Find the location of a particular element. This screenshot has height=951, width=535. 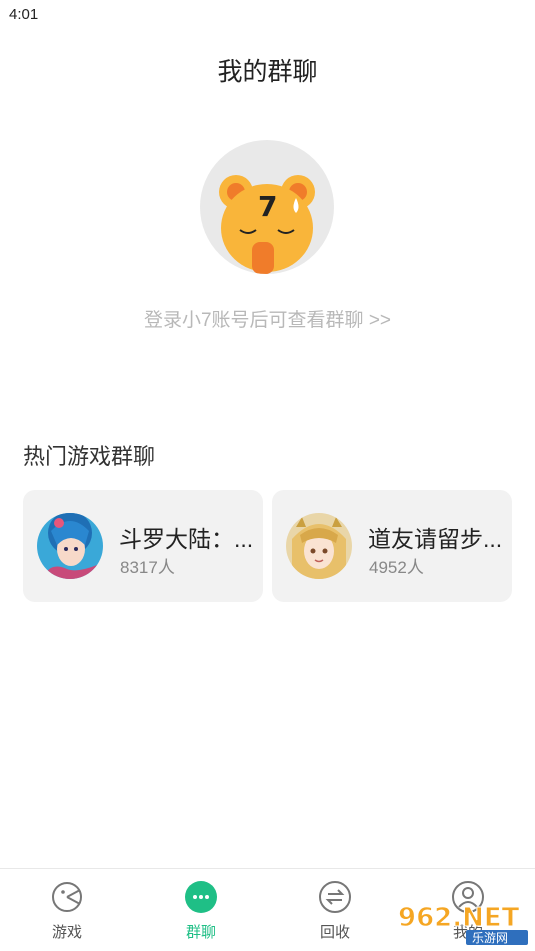

status-bar: 4:01 is located at coordinates (267, 15).